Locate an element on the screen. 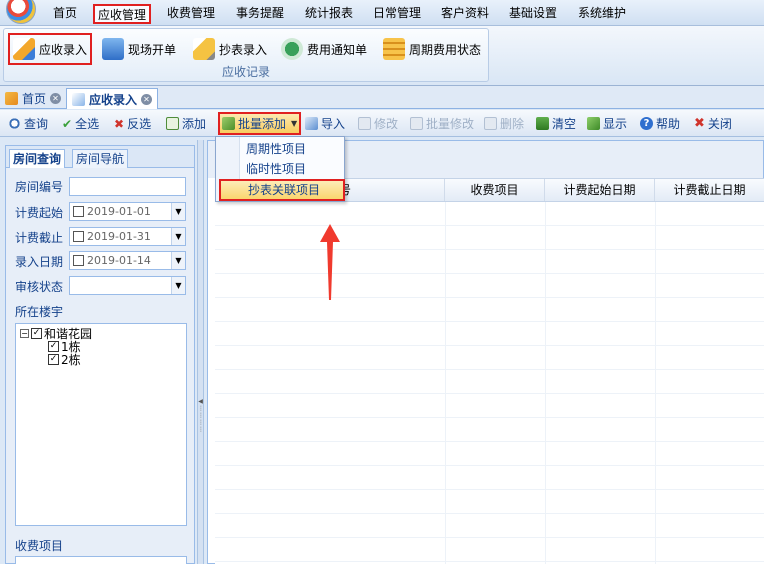 The image size is (764, 564). tab-room-query: 房间查询 is located at coordinates (37, 158).